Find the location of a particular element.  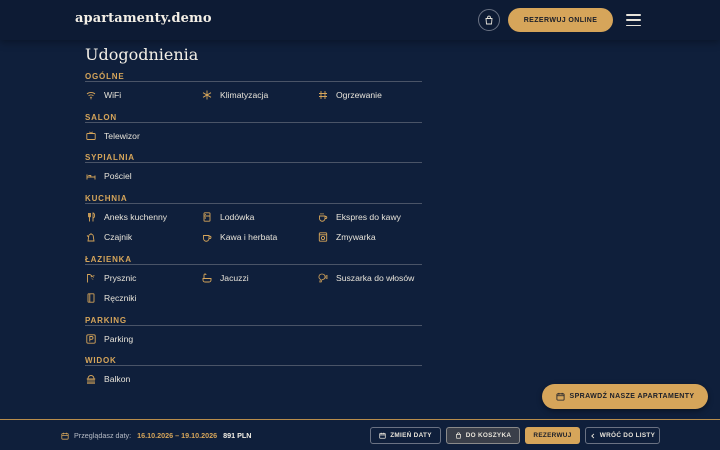

amenity-label: Aneks kuchenny is located at coordinates (136, 216).